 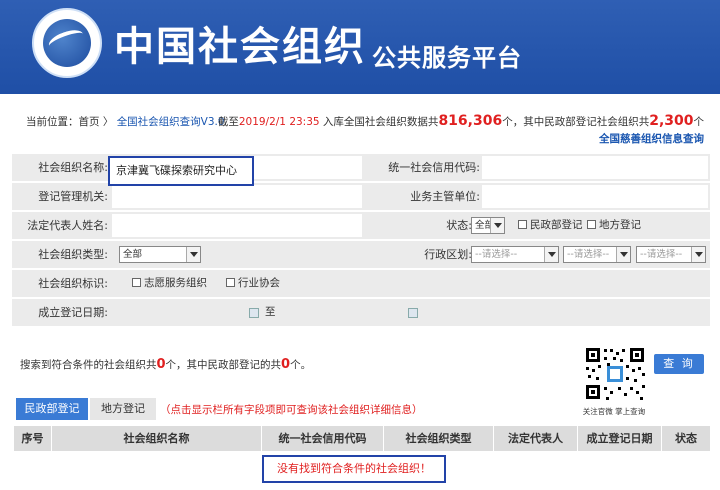 I want to click on qr-caption: 关注官微 掌上查询, so click(x=614, y=411).